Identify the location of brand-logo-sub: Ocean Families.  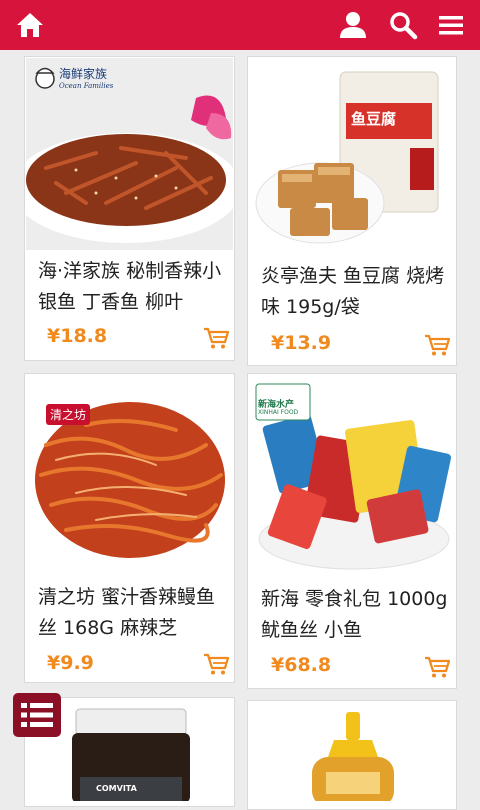
(86, 85).